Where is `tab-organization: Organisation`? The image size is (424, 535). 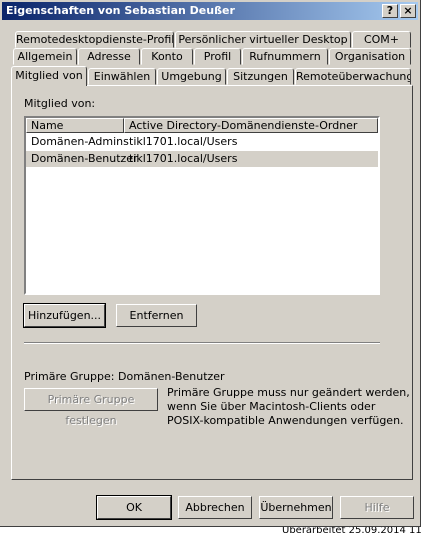
tab-organization: Organisation is located at coordinates (370, 56).